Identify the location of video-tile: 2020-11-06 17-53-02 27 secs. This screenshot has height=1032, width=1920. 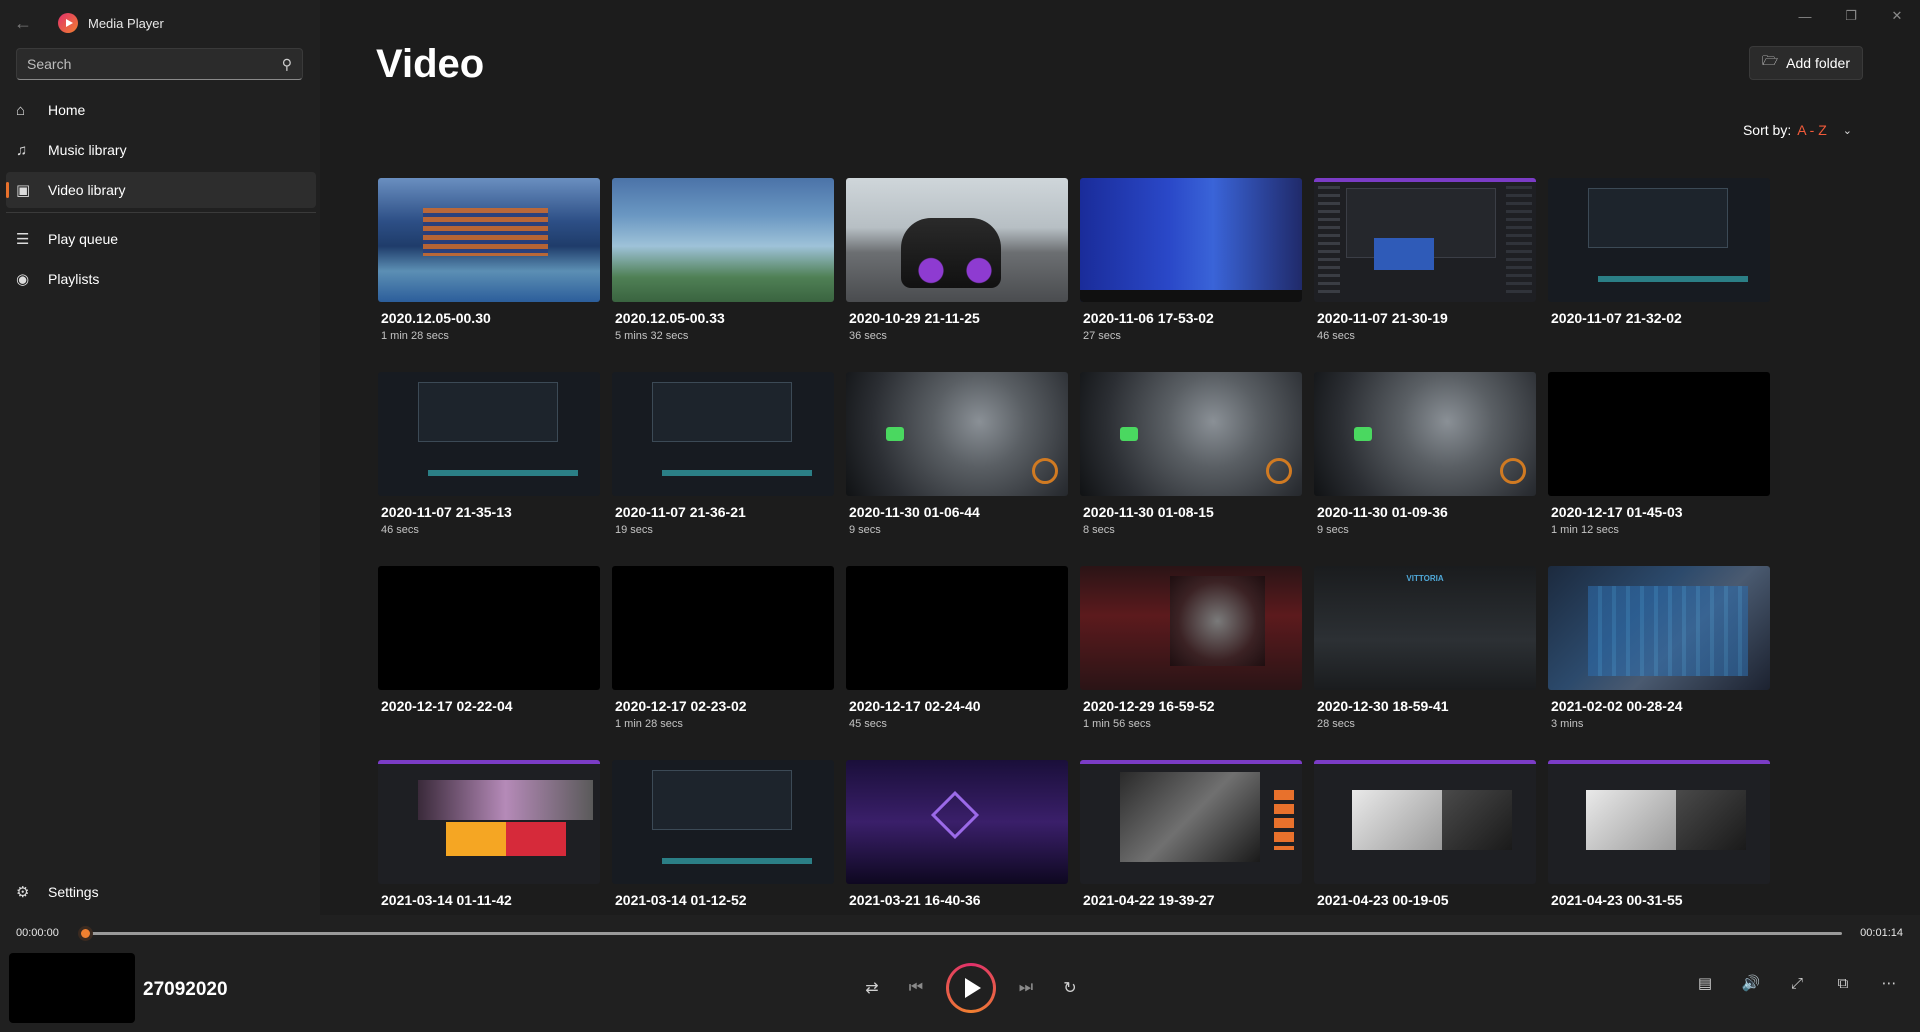
(1191, 275).